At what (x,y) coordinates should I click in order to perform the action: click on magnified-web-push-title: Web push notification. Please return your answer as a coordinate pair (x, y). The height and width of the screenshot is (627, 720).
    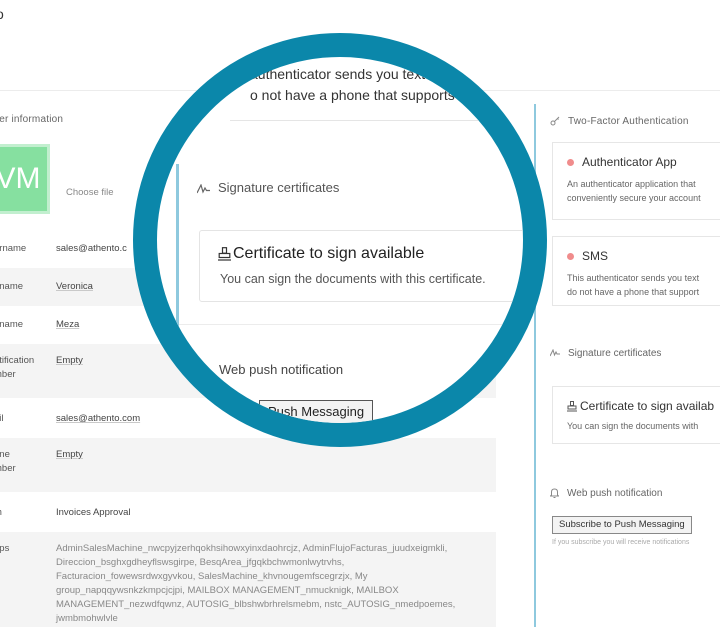
    Looking at the image, I should click on (281, 369).